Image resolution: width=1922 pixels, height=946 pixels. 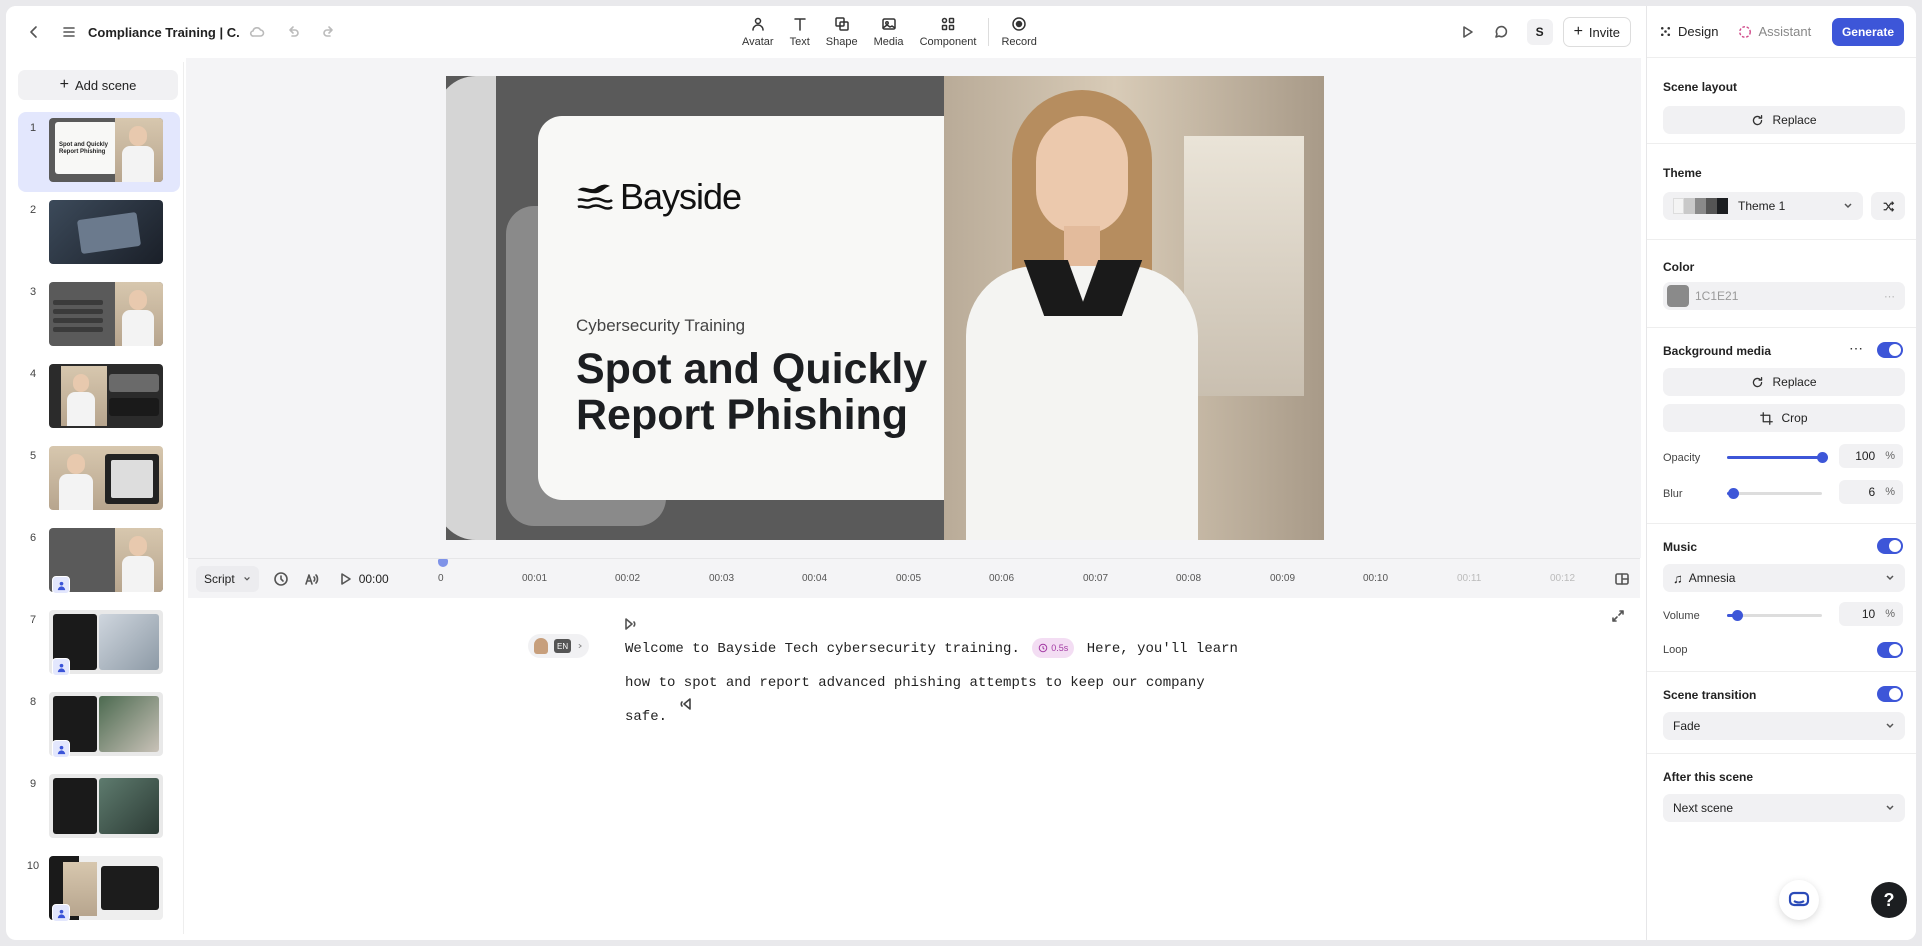 I want to click on playhead, so click(x=443, y=563).